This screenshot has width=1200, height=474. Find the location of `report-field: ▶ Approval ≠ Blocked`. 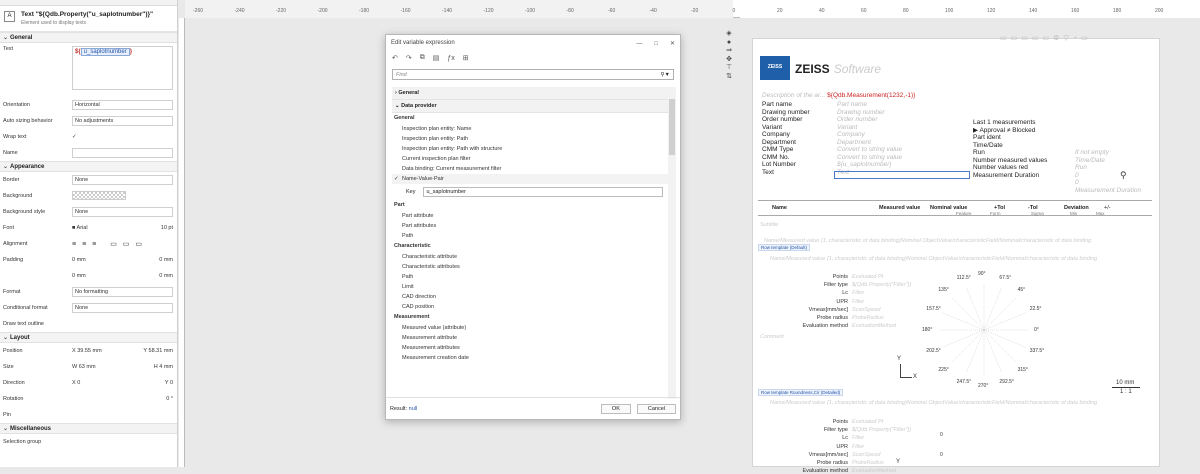

report-field: ▶ Approval ≠ Blocked is located at coordinates (1004, 130).